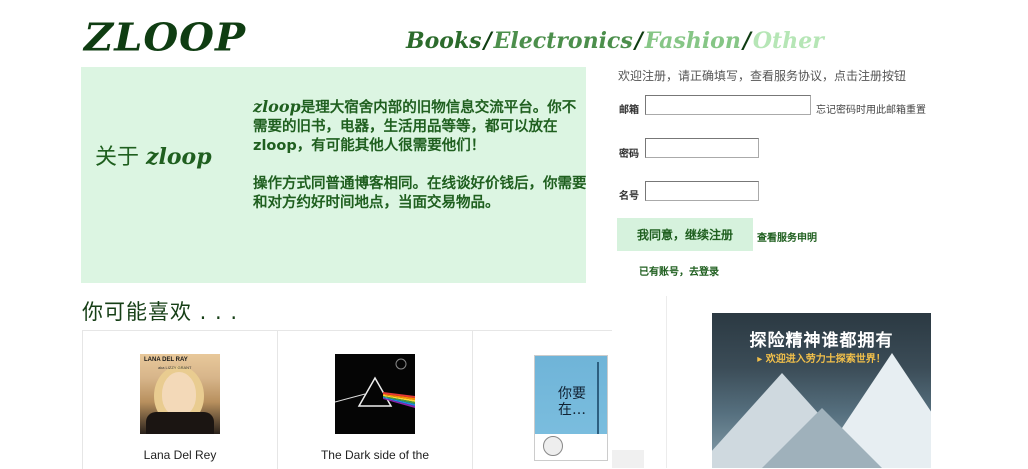 This screenshot has width=1028, height=469. Describe the element at coordinates (629, 154) in the screenshot. I see `password-label: 密码` at that location.